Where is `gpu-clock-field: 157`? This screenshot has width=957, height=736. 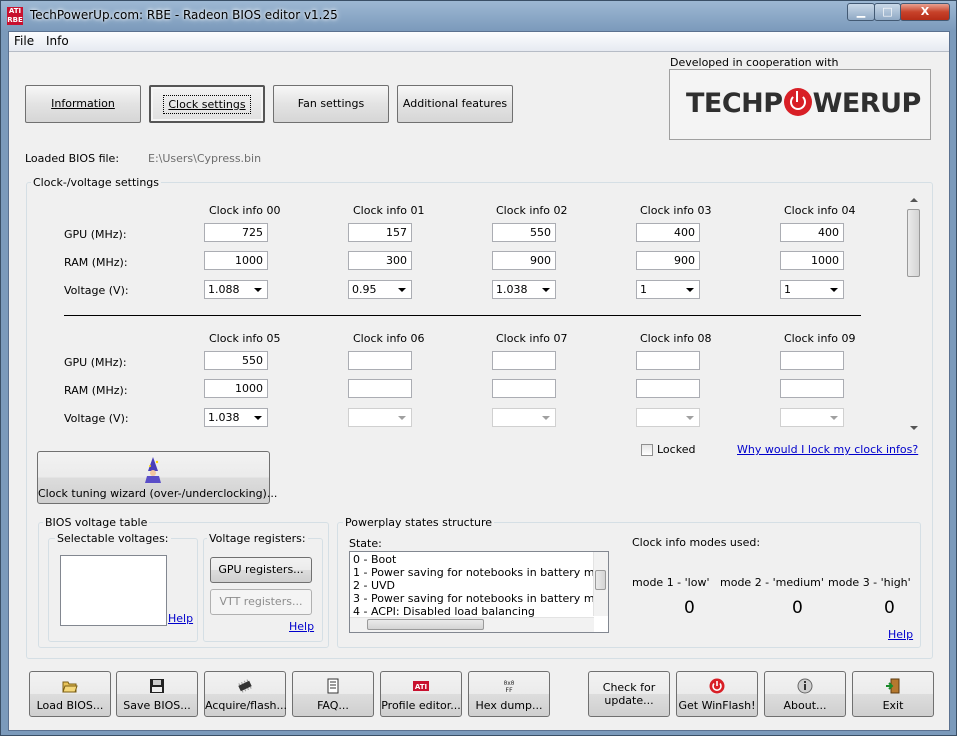
gpu-clock-field: 157 is located at coordinates (380, 232).